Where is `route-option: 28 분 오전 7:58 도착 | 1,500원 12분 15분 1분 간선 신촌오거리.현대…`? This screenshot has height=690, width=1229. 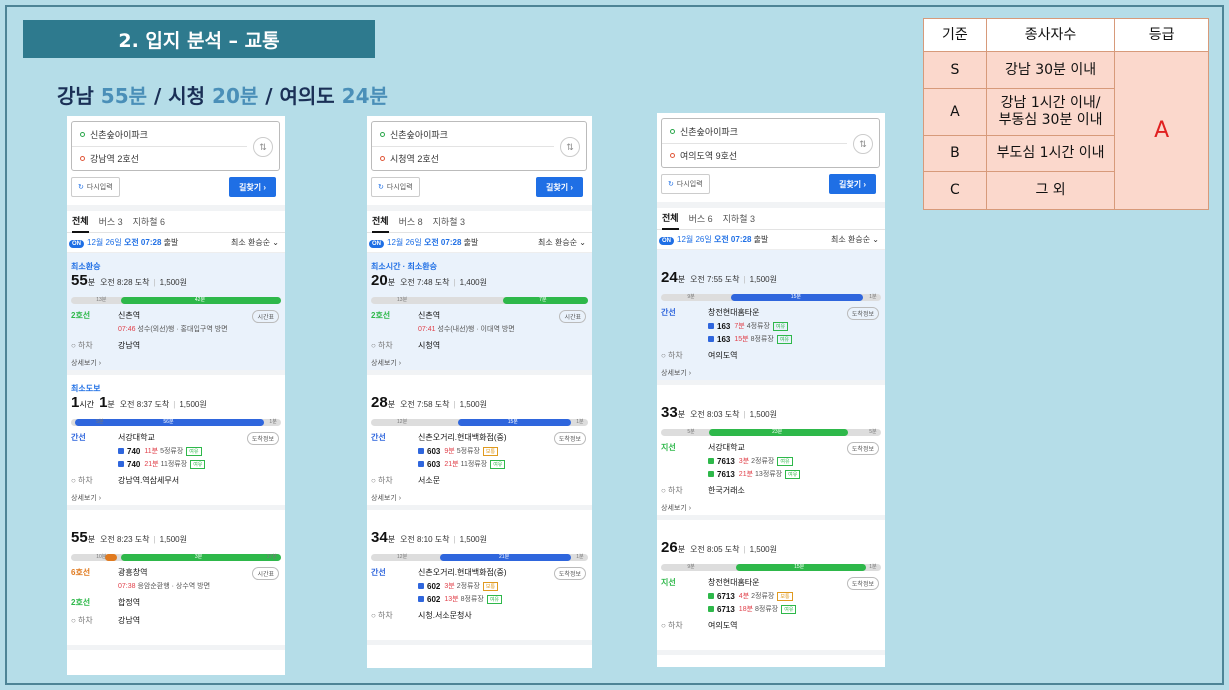
route-option: 28 분 오전 7:58 도착 | 1,500원 12분 15분 1분 간선 신촌오거리.현대… is located at coordinates (479, 442).